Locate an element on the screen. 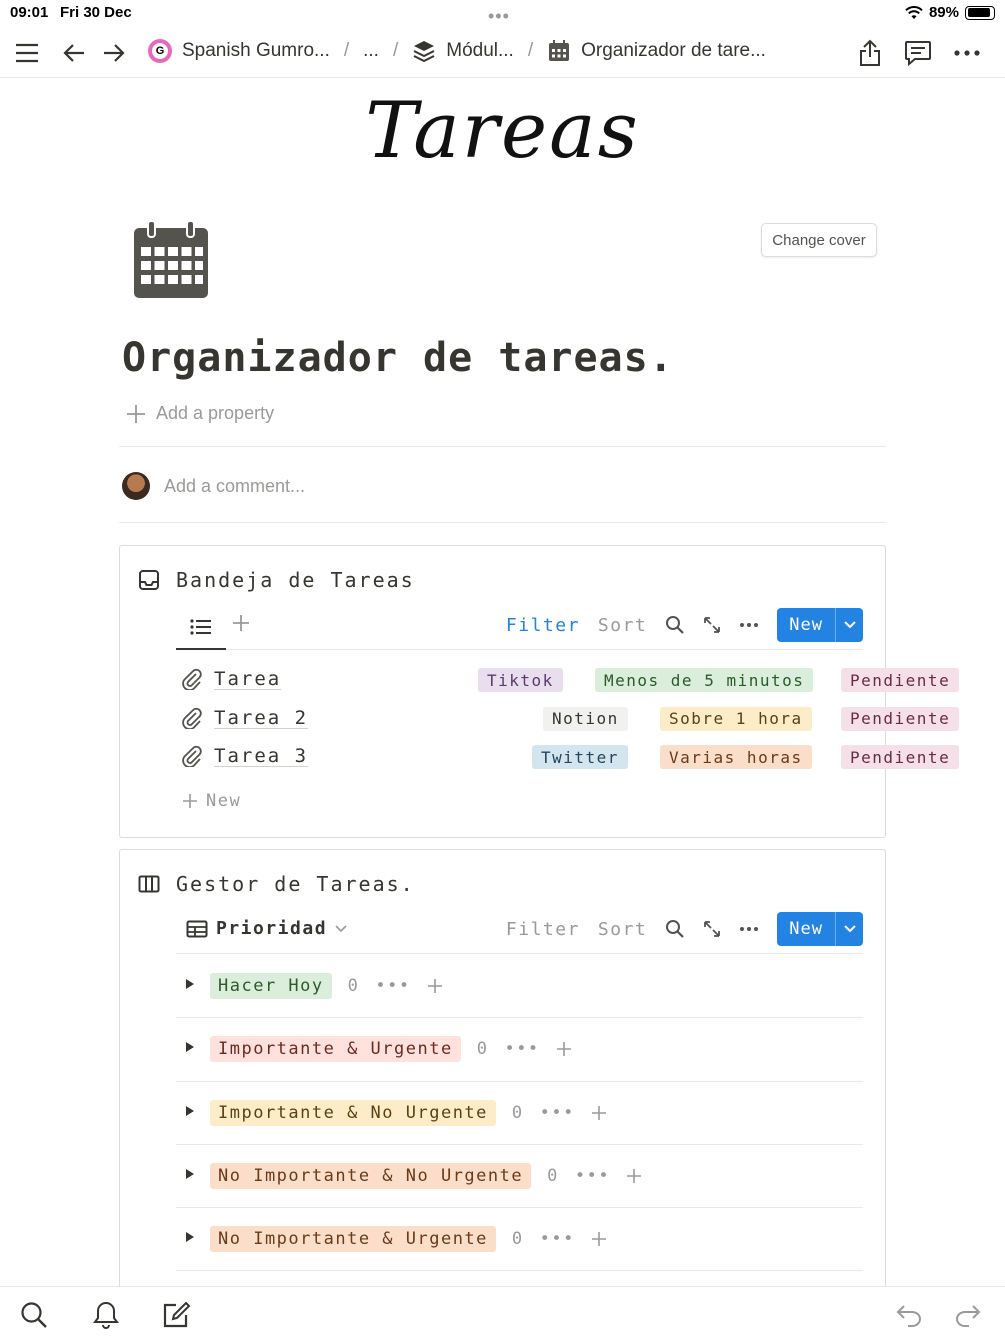  status-bar: 09:01 Fri 30 Dec ••• 89% is located at coordinates (502, 14).